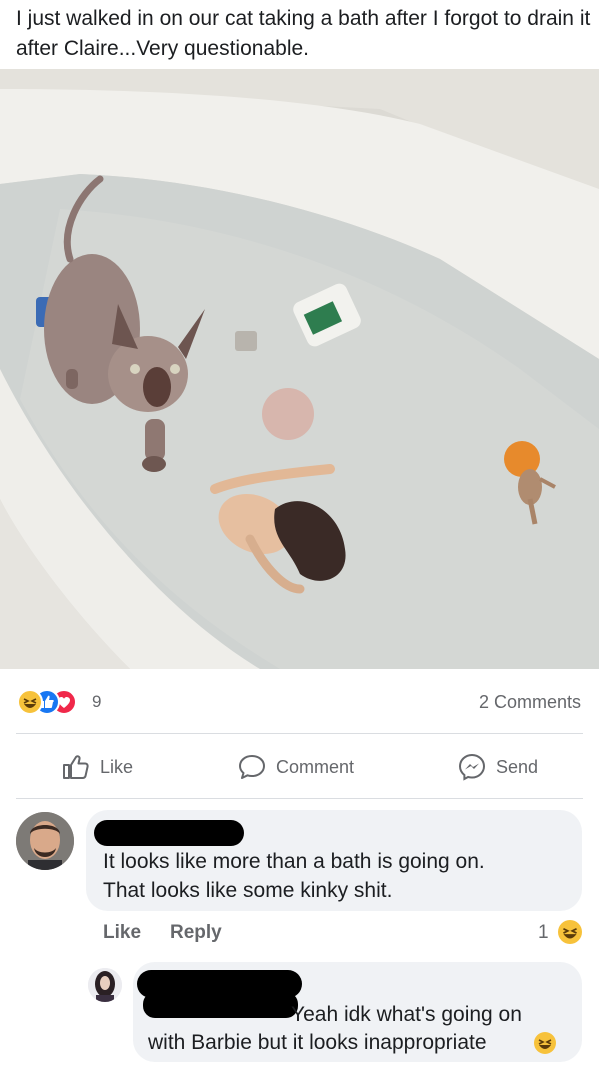 The image size is (599, 1067). What do you see at coordinates (543, 932) in the screenshot?
I see `comment-reaction-count: 1` at bounding box center [543, 932].